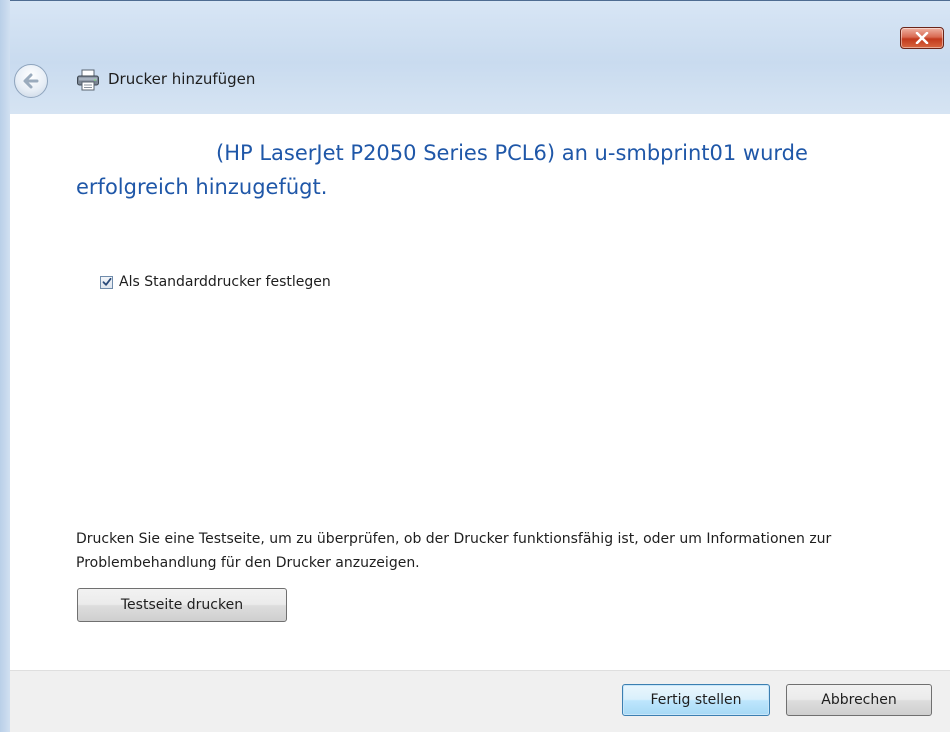  Describe the element at coordinates (182, 79) in the screenshot. I see `wizard-title: Drucker hinzufügen` at that location.